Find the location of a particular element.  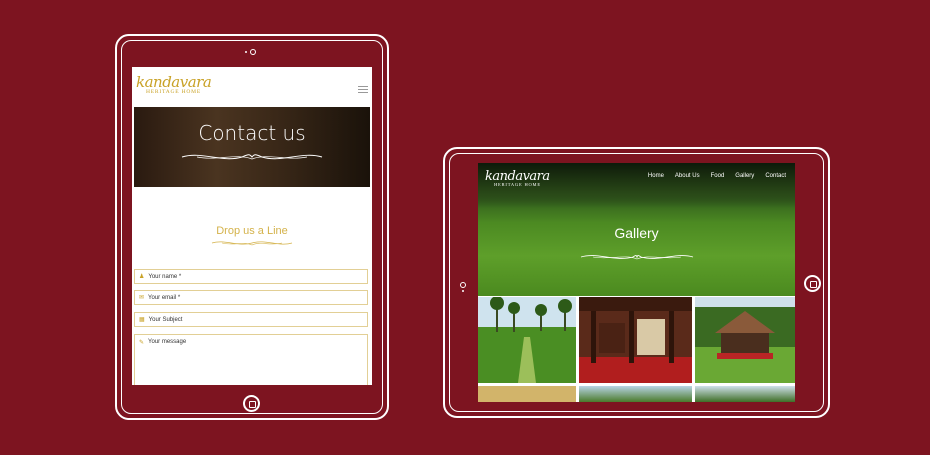

email-placeholder: Your email * is located at coordinates (164, 297).